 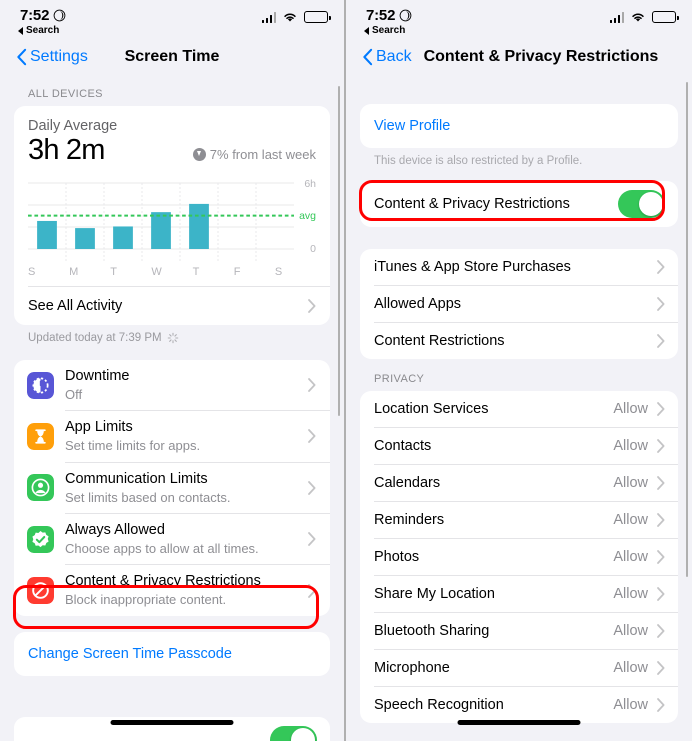 What do you see at coordinates (519, 483) in the screenshot?
I see `privacy-row-calendars: Calendars Allow` at bounding box center [519, 483].